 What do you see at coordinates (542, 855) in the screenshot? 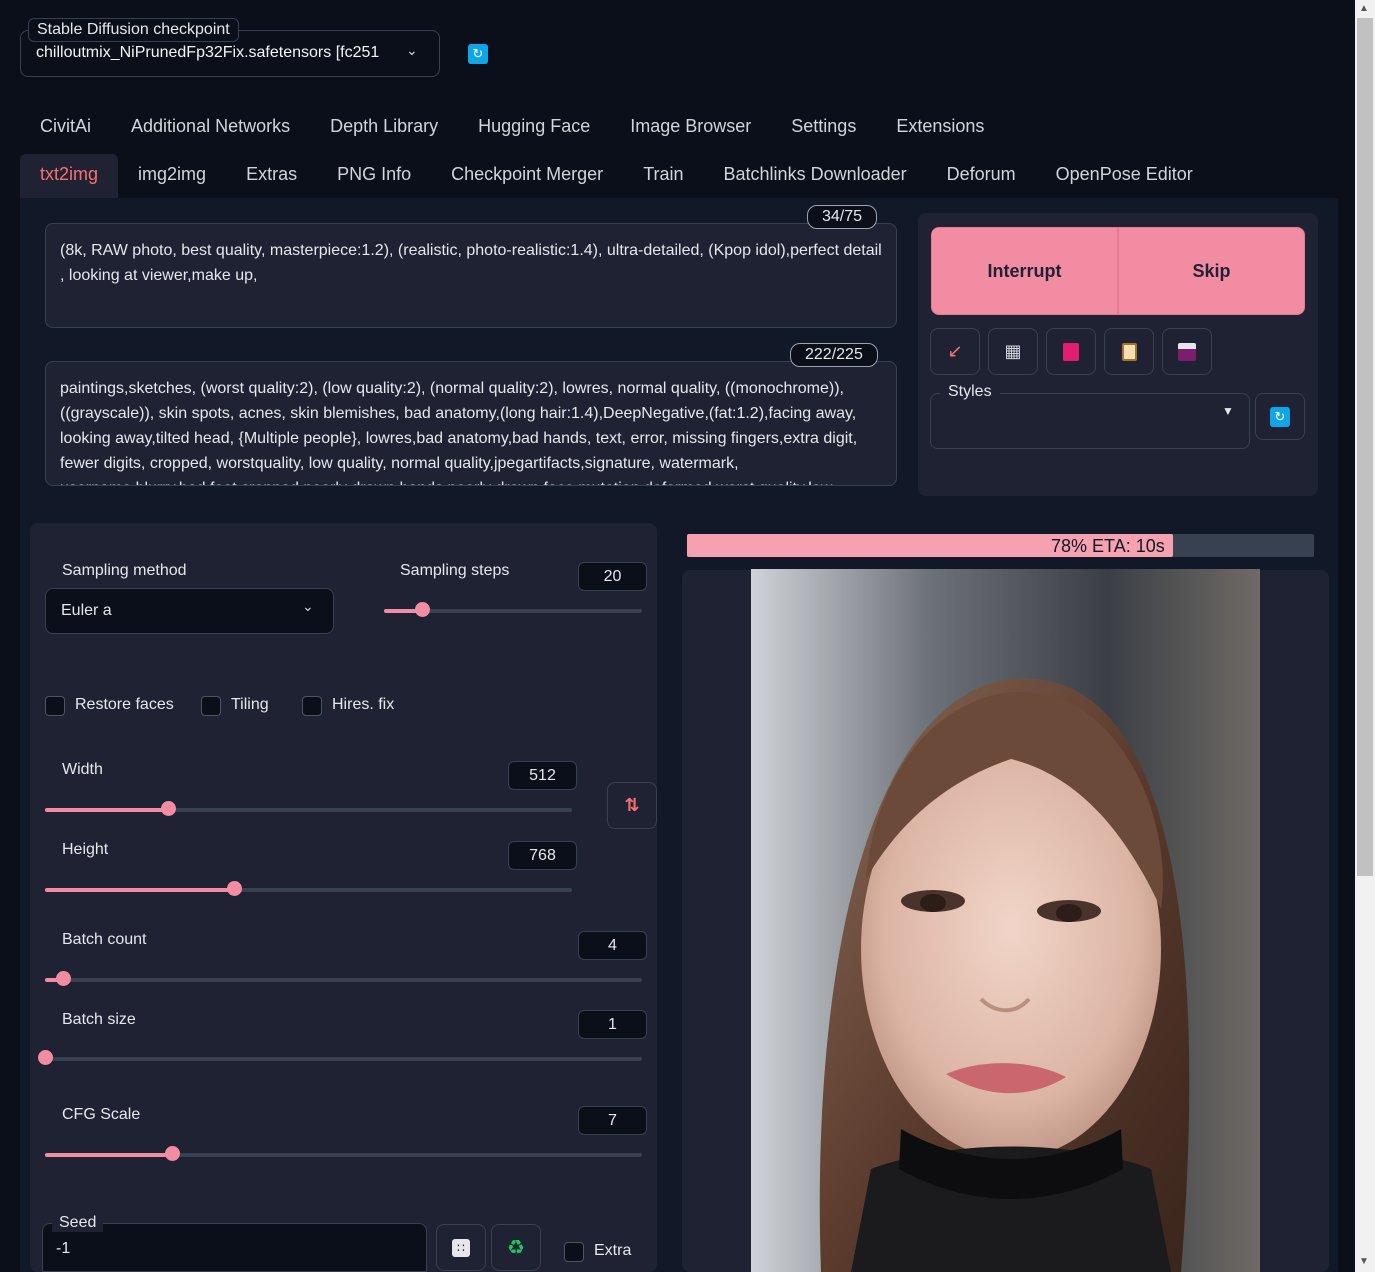
I see `height-input: 768` at bounding box center [542, 855].